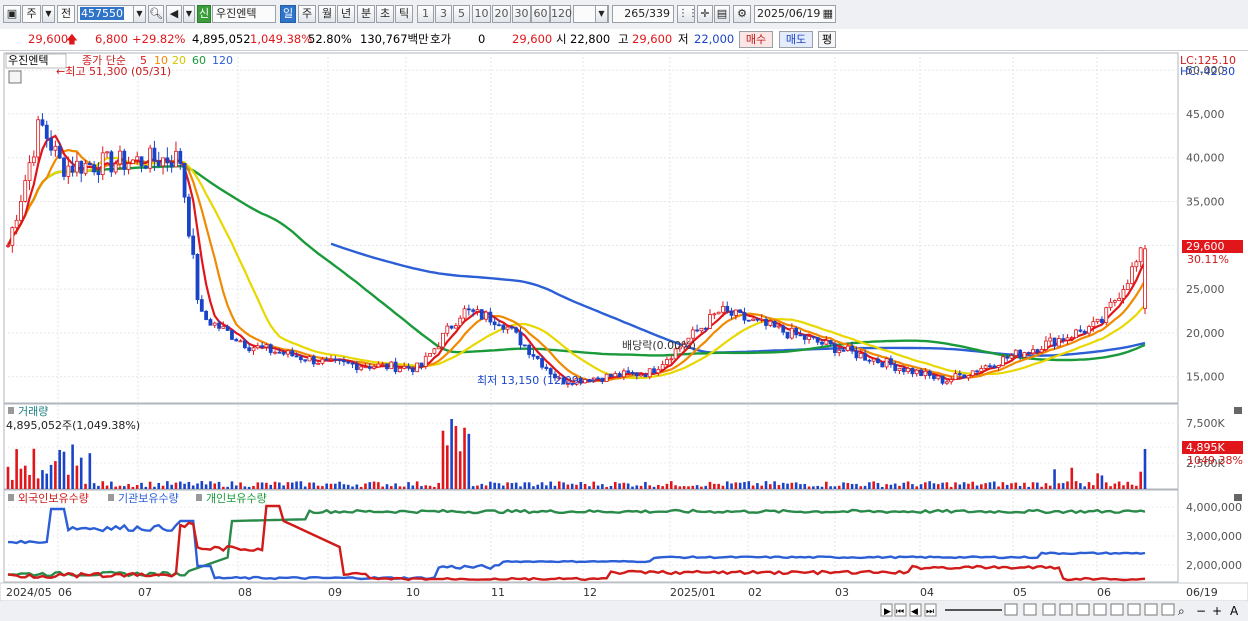 The image size is (1248, 621). Describe the element at coordinates (461, 14) in the screenshot. I see `interval-5-button: 5` at that location.